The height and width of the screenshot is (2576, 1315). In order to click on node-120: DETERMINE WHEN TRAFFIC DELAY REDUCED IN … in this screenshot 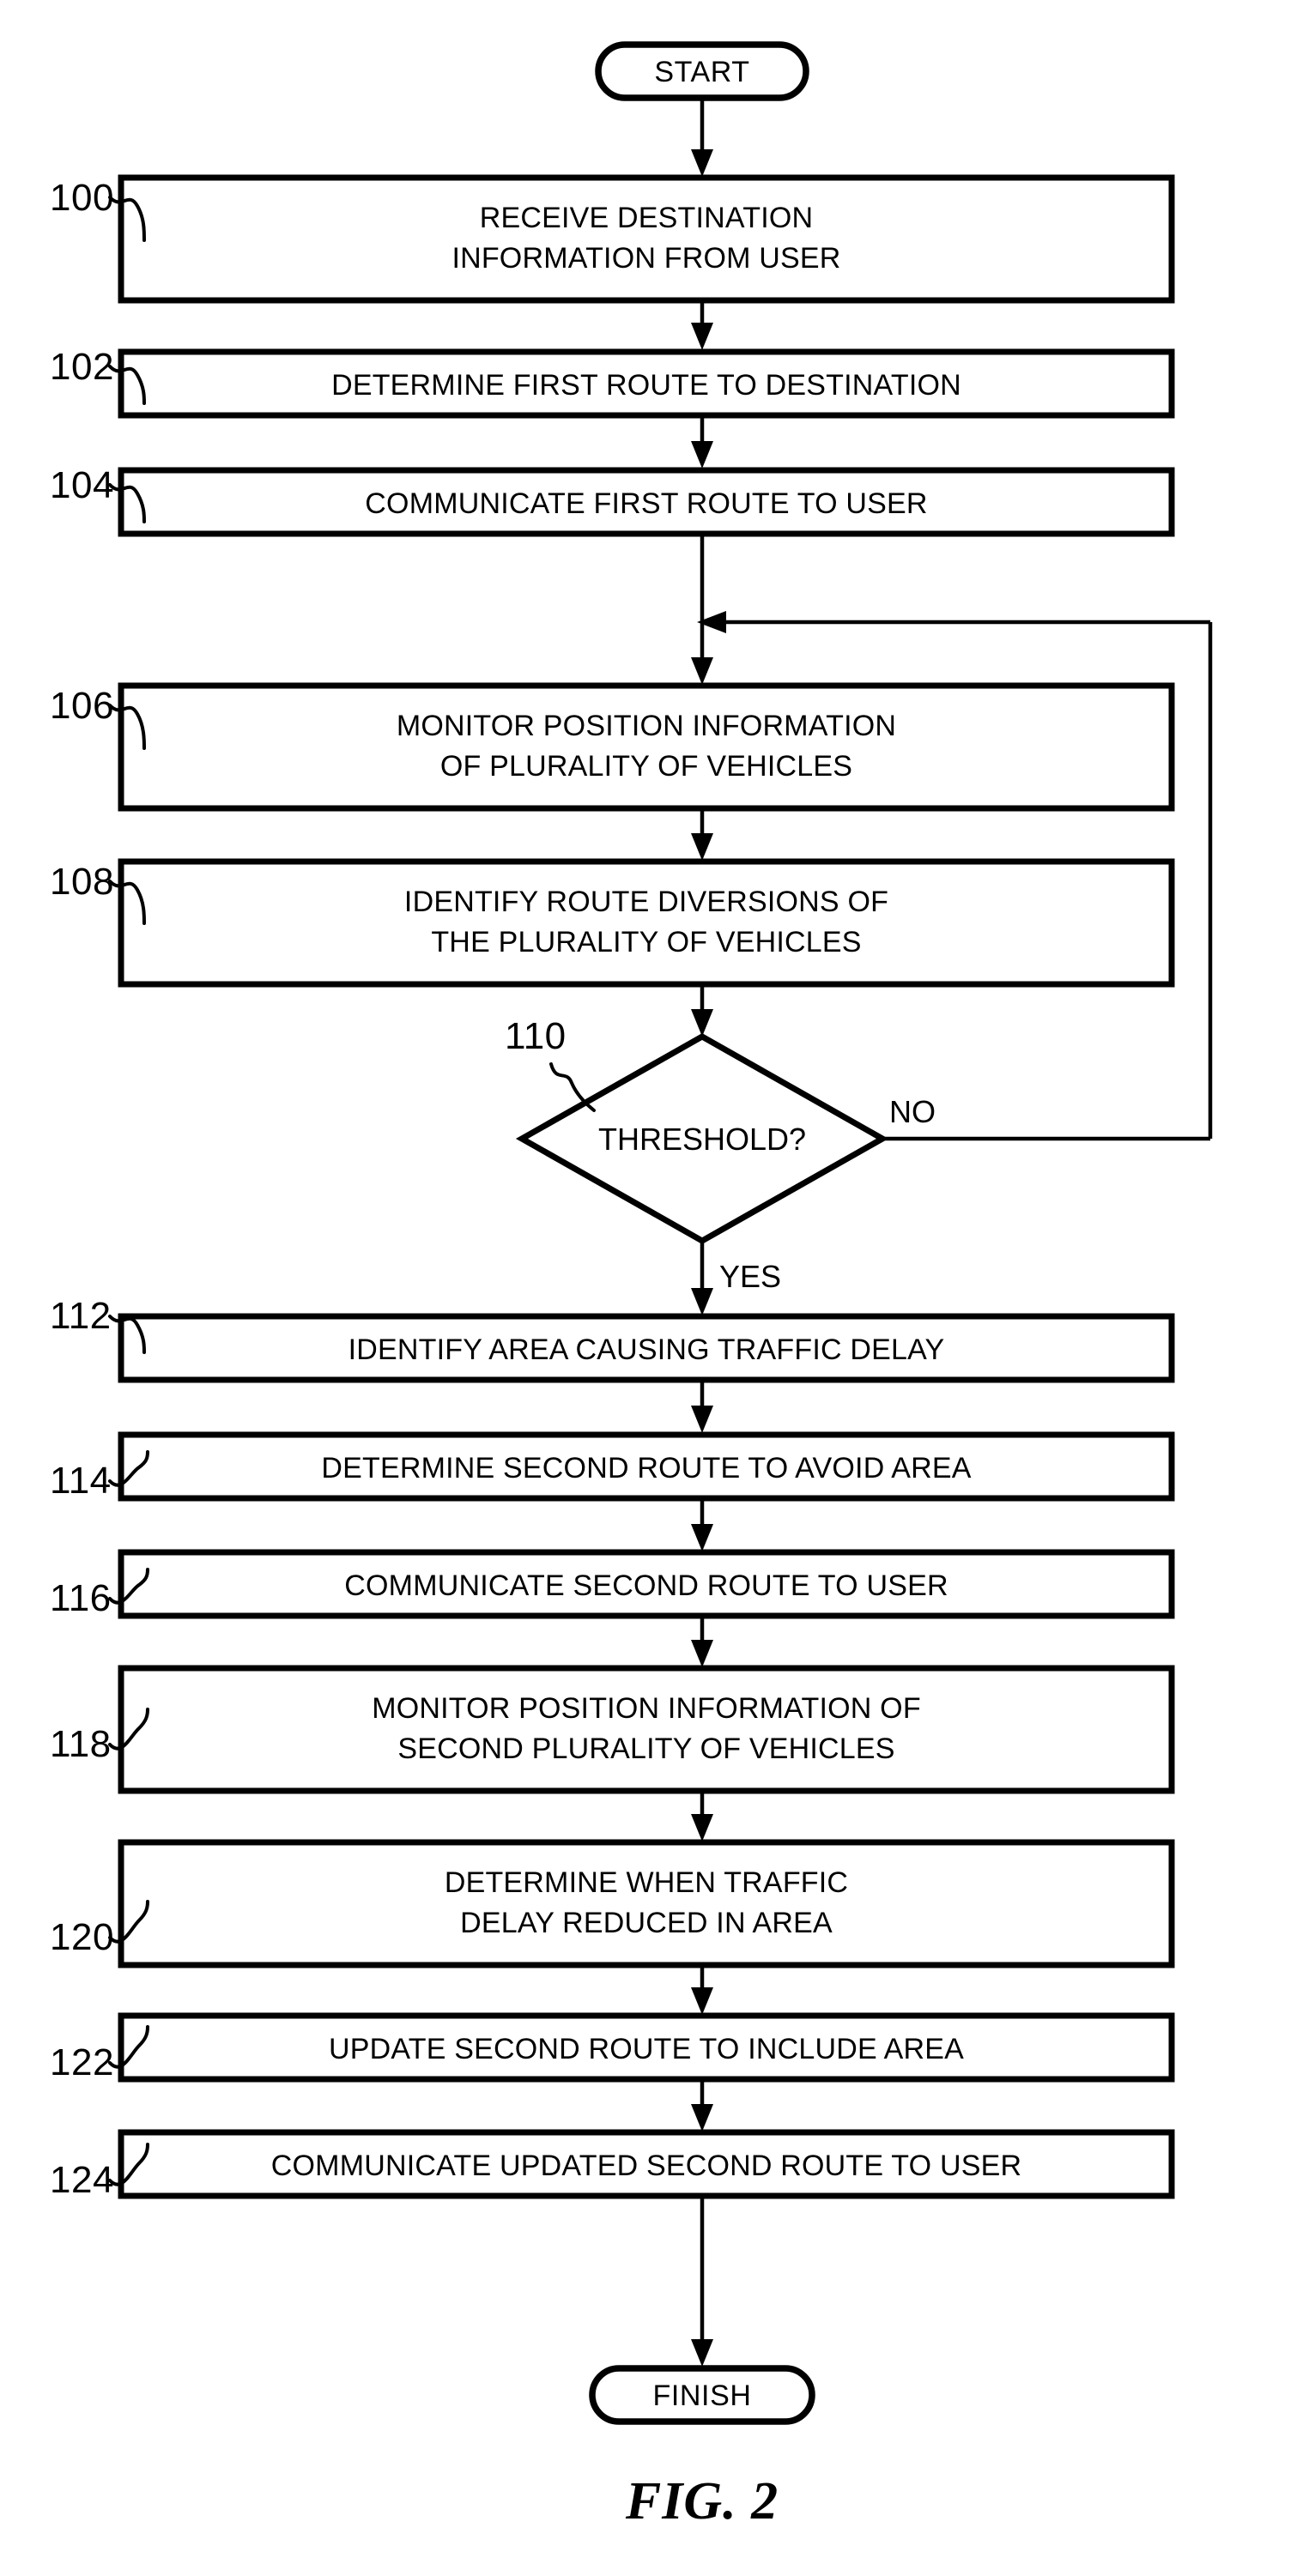, I will do `click(647, 1904)`.